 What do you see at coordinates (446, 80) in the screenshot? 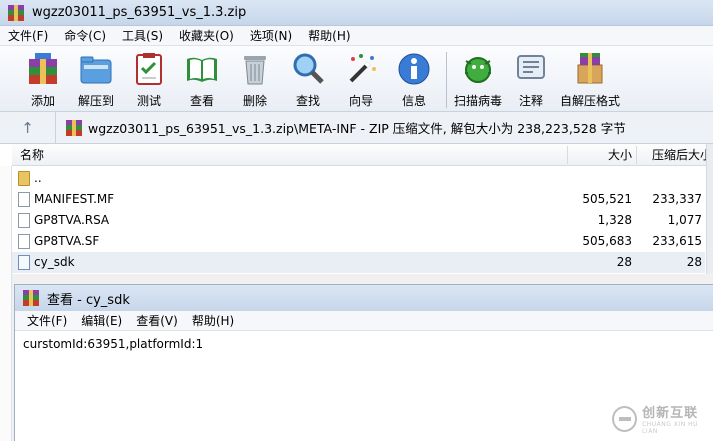
I see `toolbar-separator` at bounding box center [446, 80].